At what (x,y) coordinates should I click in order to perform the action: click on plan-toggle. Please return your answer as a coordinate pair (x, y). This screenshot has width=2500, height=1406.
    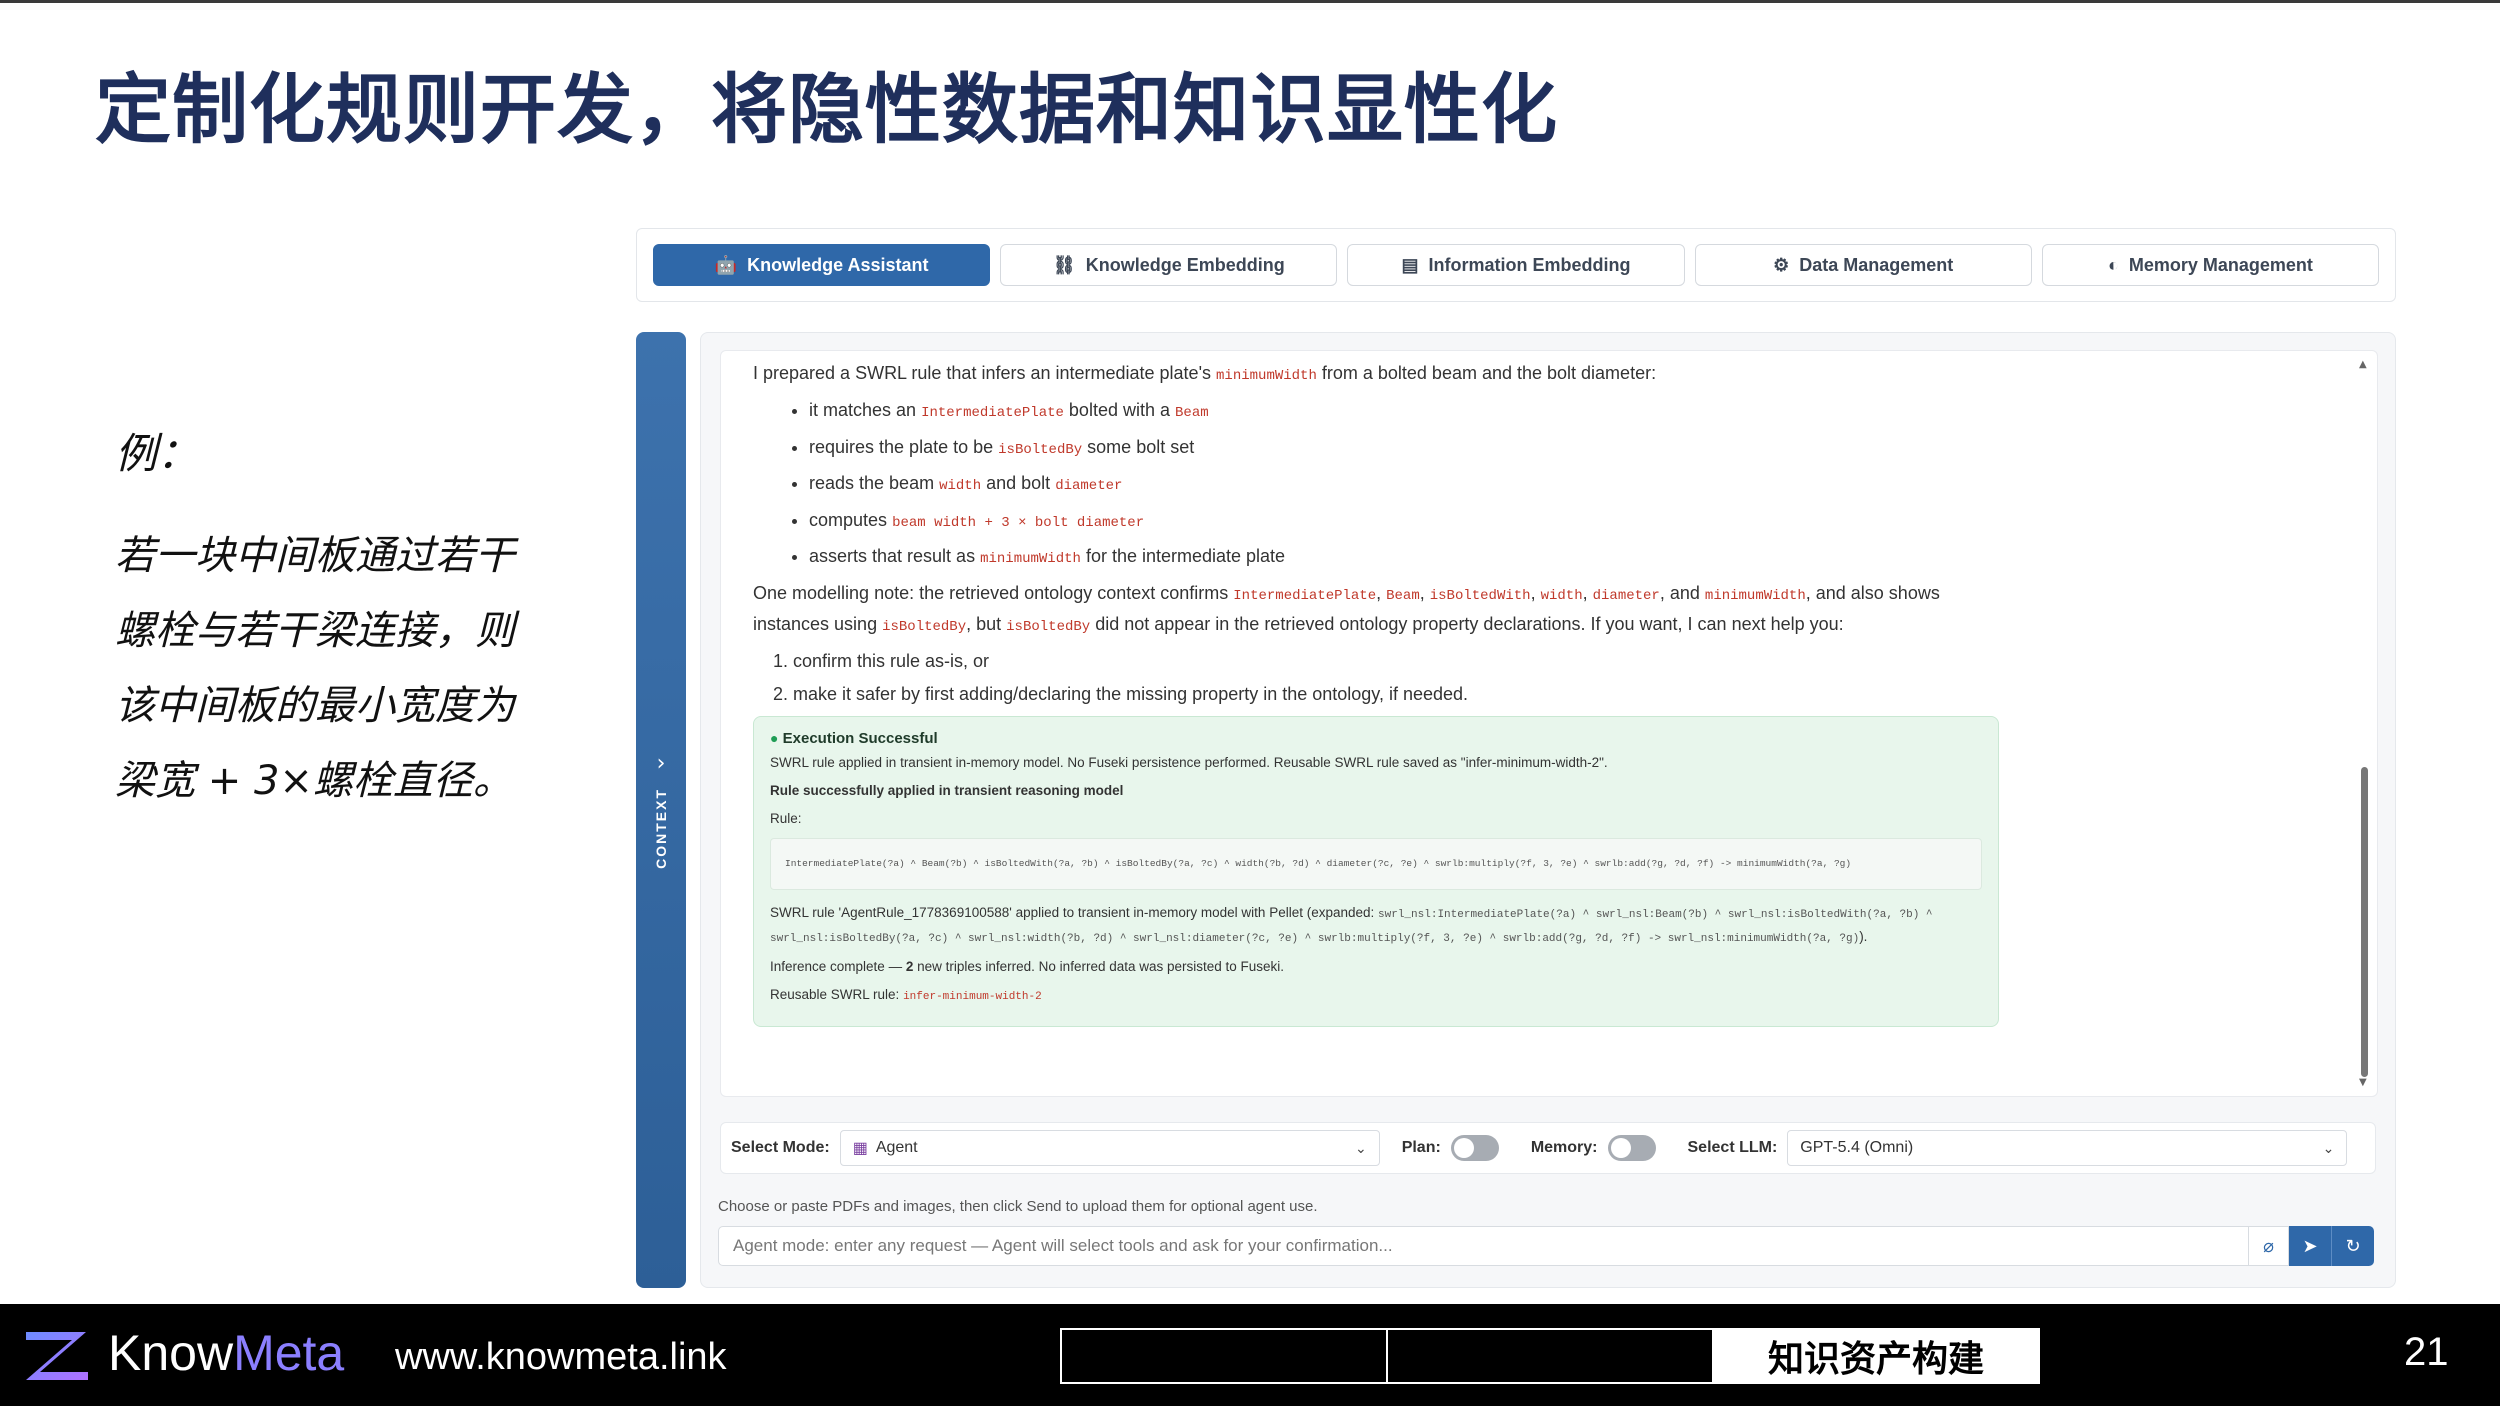
    Looking at the image, I should click on (1474, 1148).